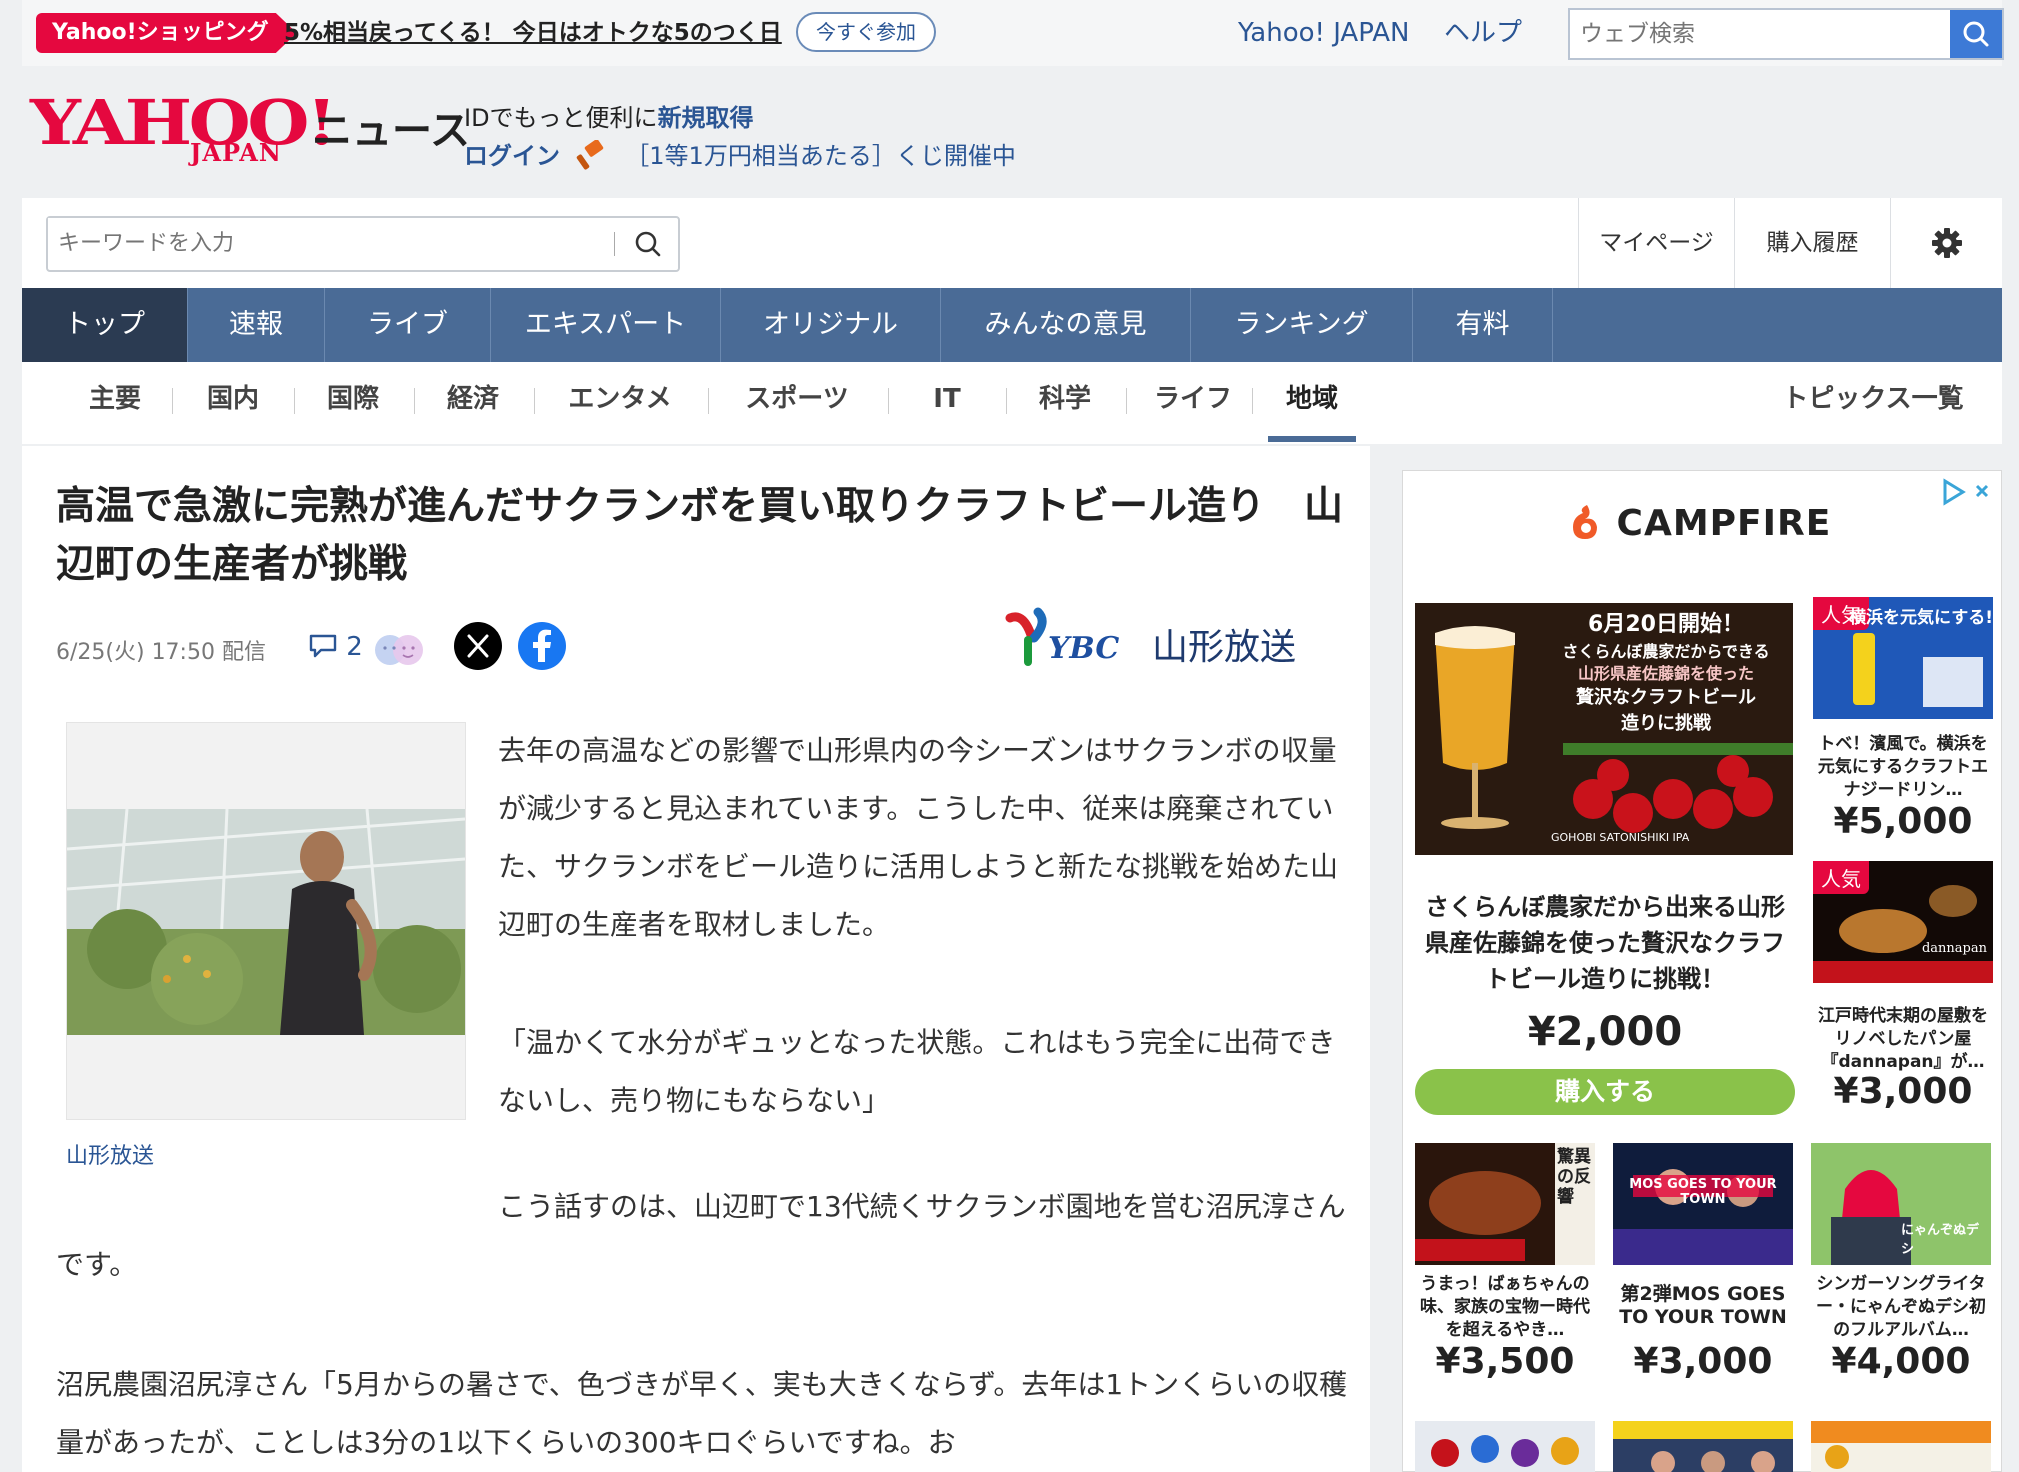  I want to click on ad-item-thumb: 人気 dannapan, so click(1903, 922).